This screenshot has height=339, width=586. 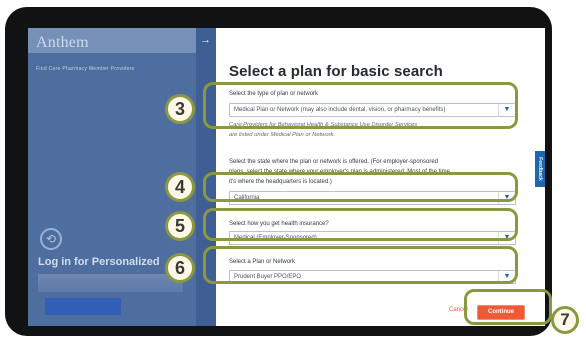 What do you see at coordinates (565, 320) in the screenshot?
I see `step-7-badge: 7` at bounding box center [565, 320].